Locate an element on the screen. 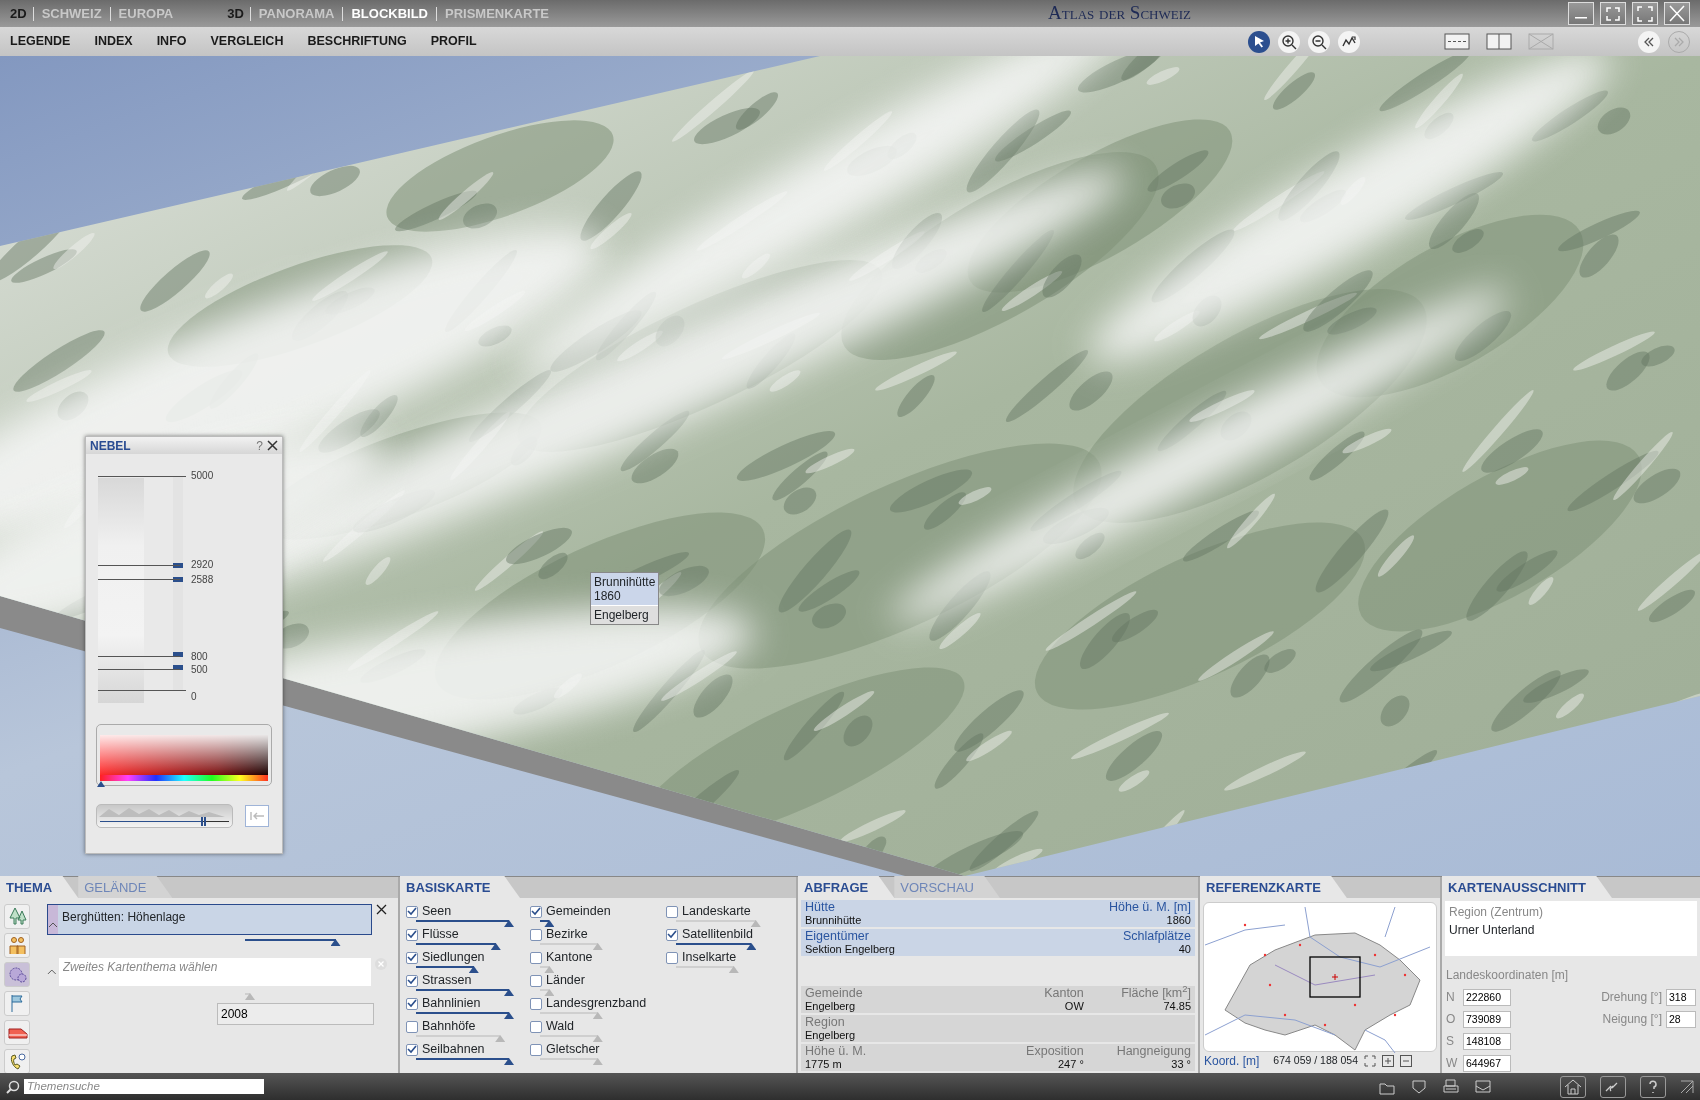  theme-select-field: Berghütten: Höhenlage is located at coordinates (209, 919).